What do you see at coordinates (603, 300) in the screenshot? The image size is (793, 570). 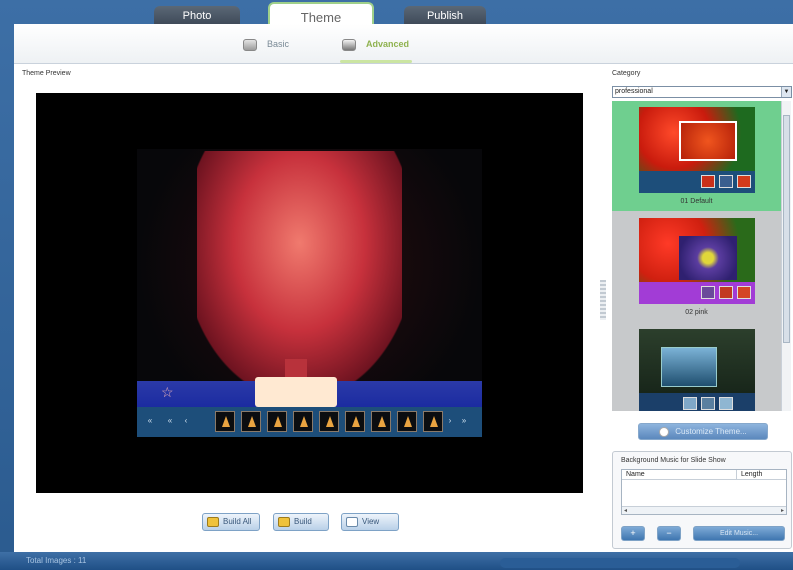 I see `panel-splitter` at bounding box center [603, 300].